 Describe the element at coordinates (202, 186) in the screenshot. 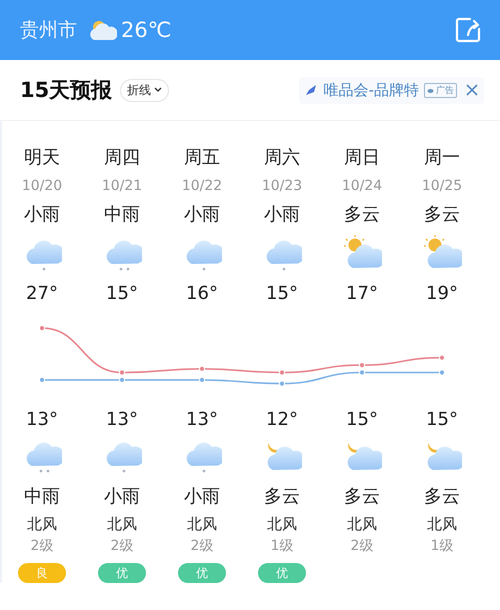

I see `date-label: 10/22` at that location.